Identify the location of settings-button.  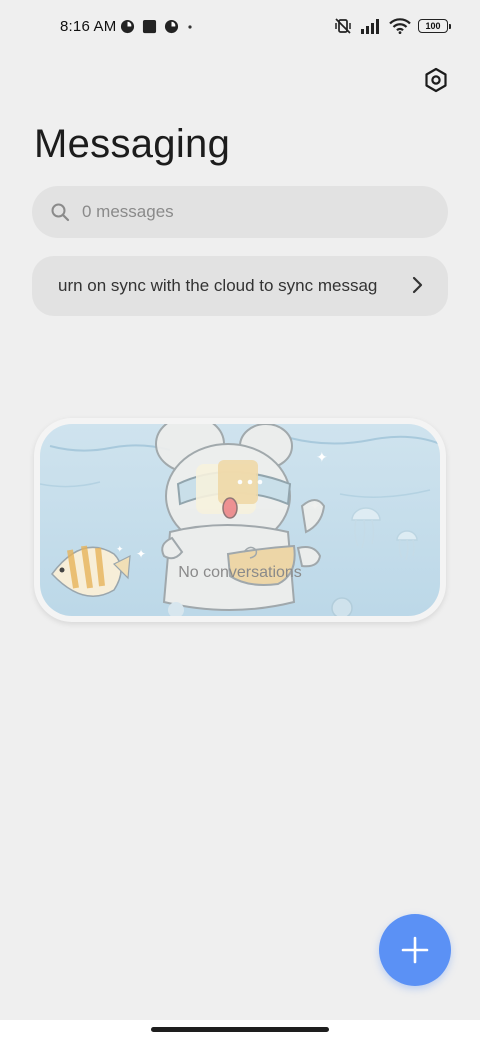
(436, 80).